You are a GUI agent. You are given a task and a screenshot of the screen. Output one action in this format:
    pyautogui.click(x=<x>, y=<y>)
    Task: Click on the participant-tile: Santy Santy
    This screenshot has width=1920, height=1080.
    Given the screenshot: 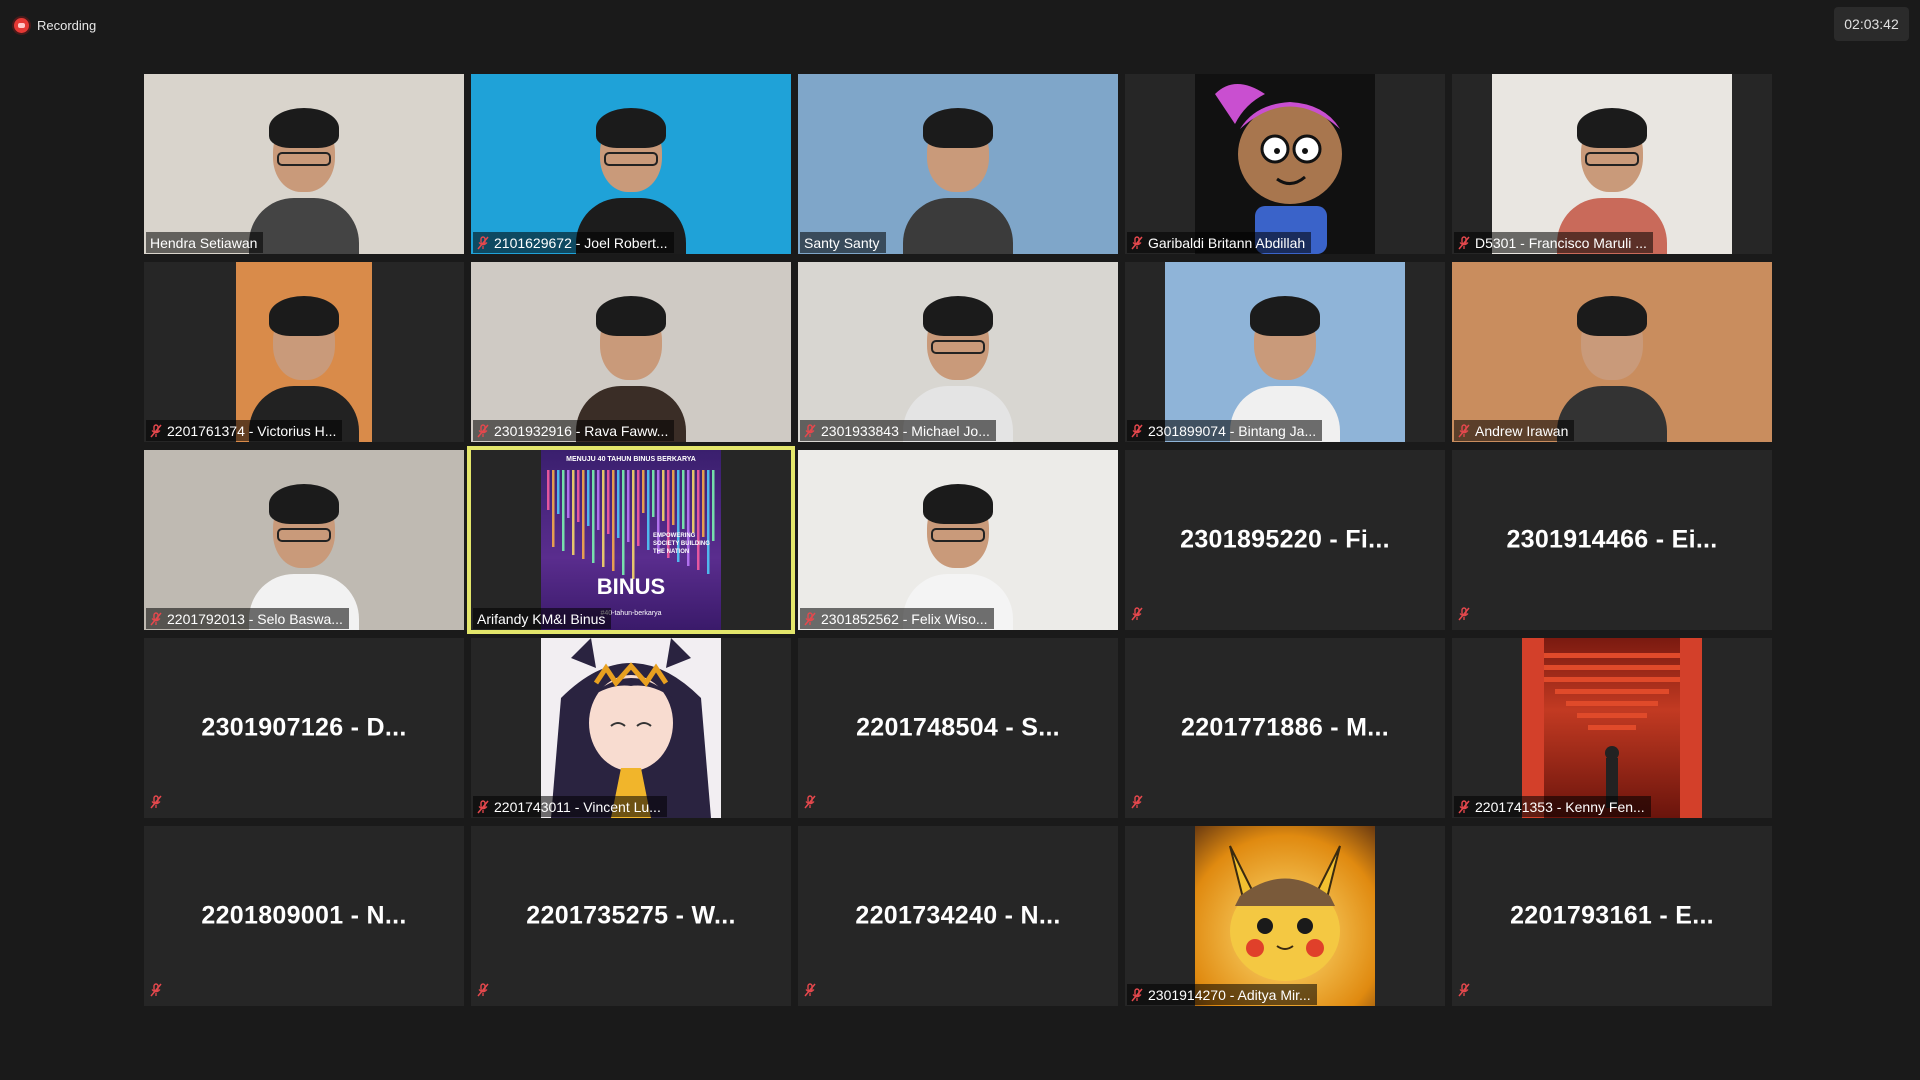 What is the action you would take?
    pyautogui.click(x=958, y=164)
    